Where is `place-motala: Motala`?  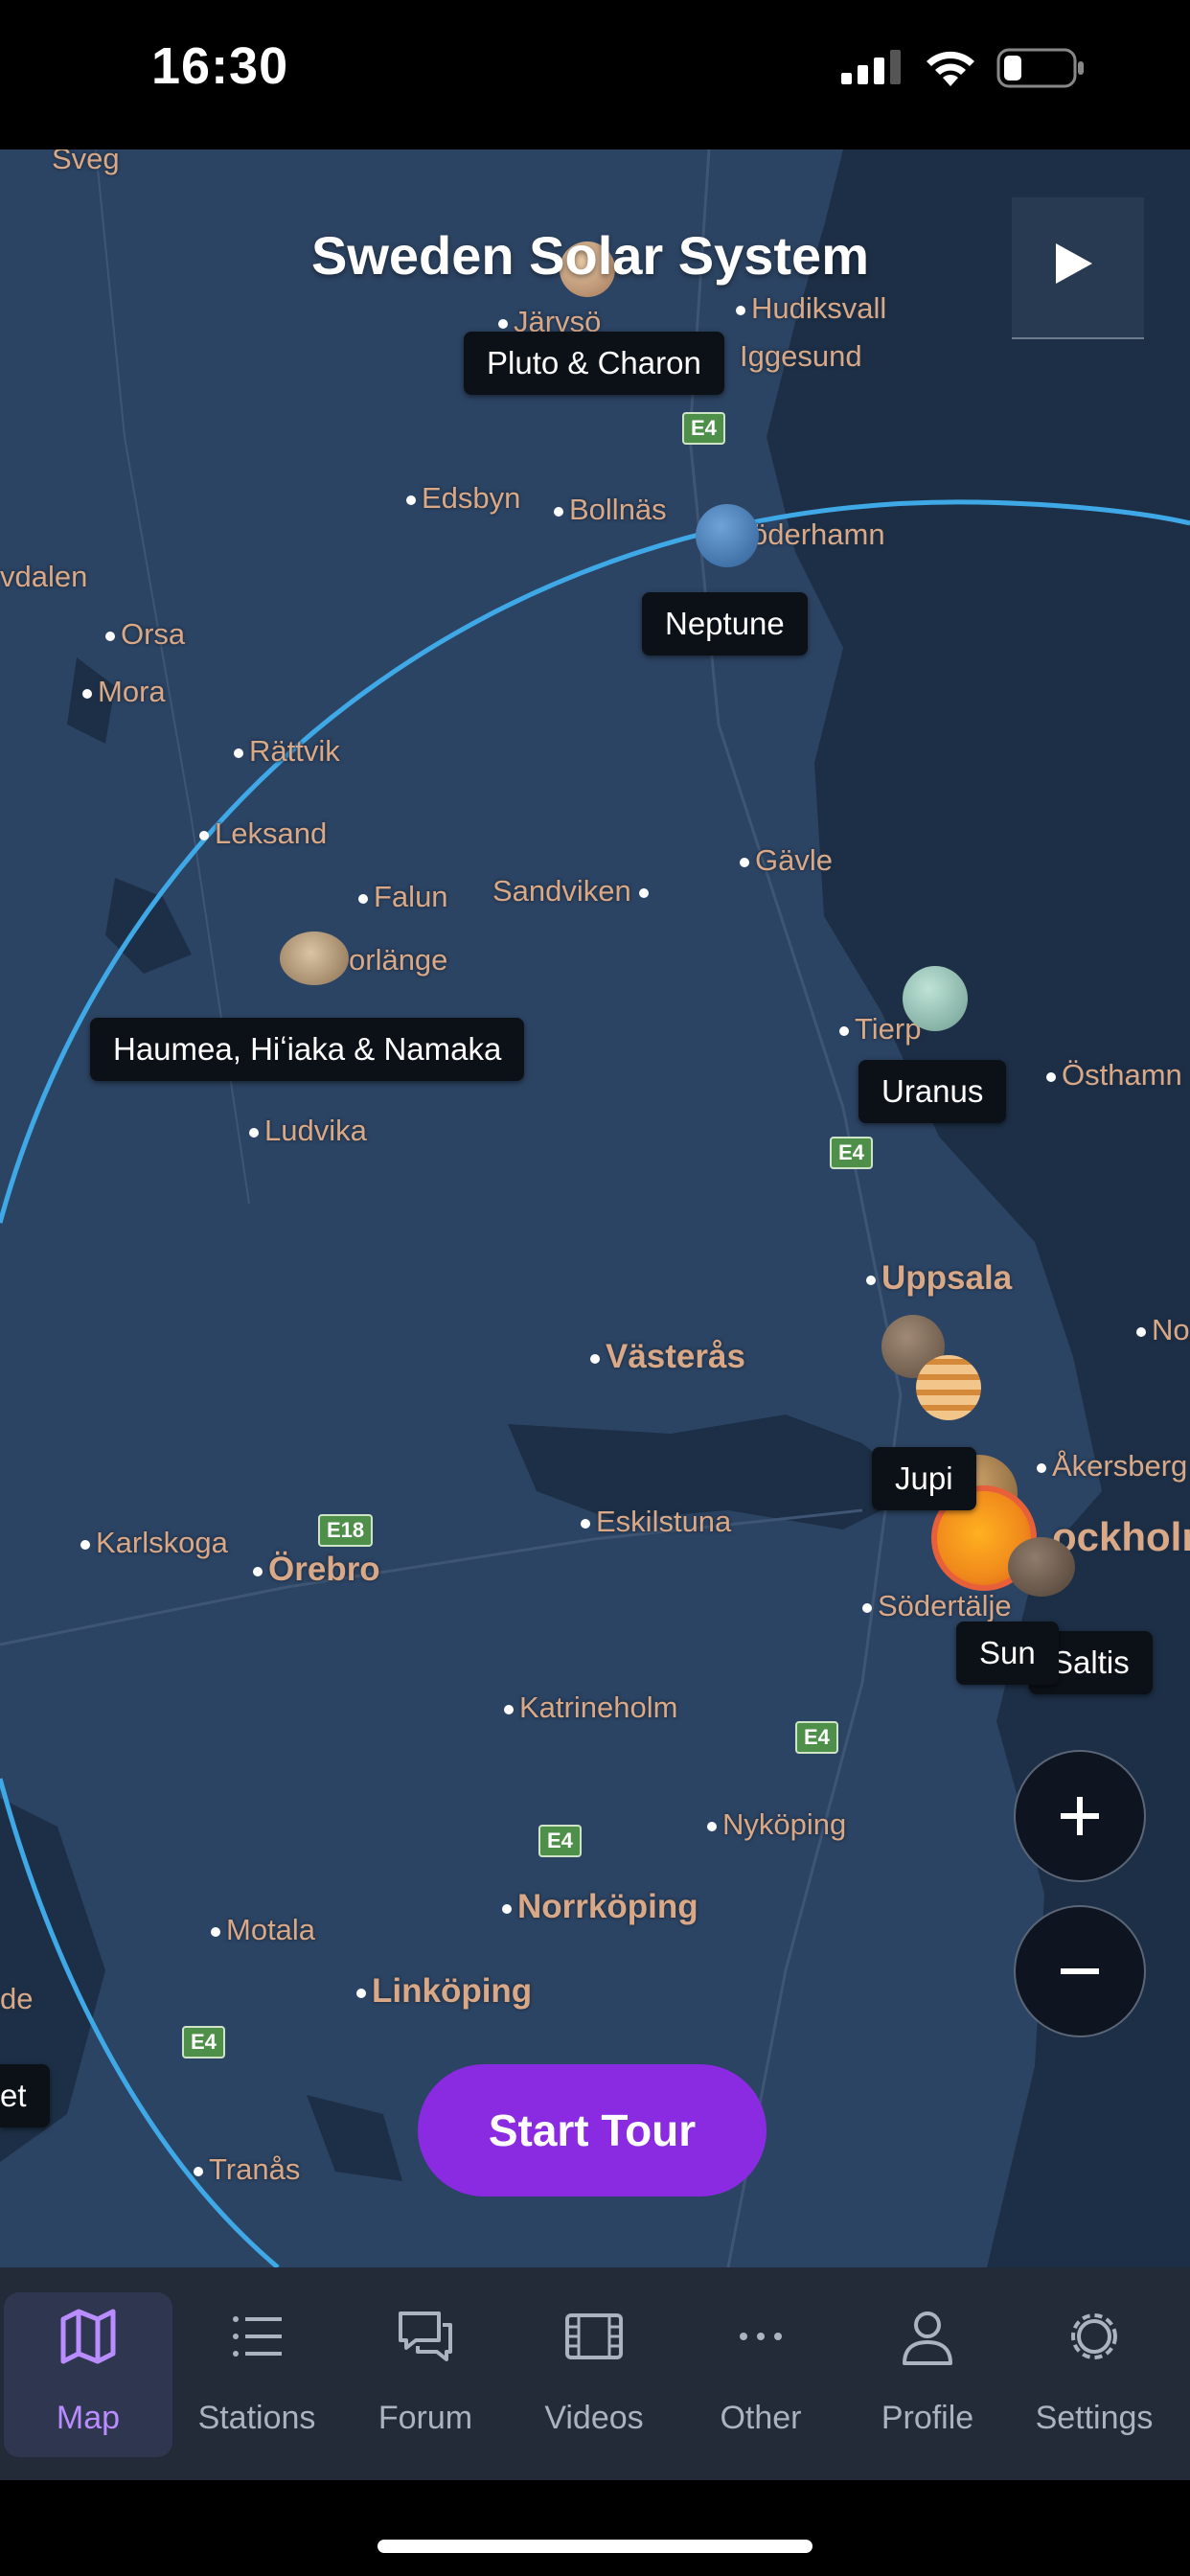
place-motala: Motala is located at coordinates (263, 1930).